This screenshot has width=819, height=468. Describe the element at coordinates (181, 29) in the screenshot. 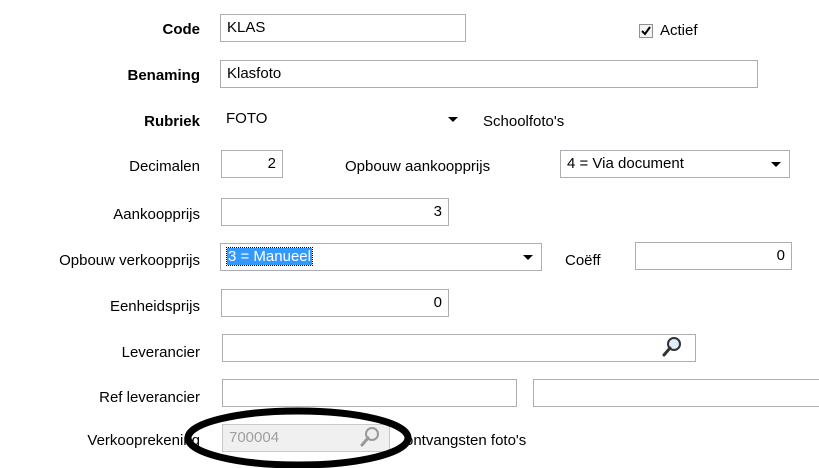

I see `code-label: Code` at that location.